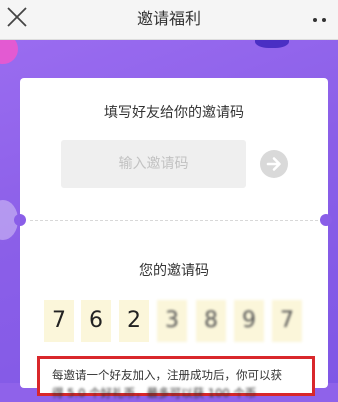  Describe the element at coordinates (174, 220) in the screenshot. I see `card-divider` at that location.